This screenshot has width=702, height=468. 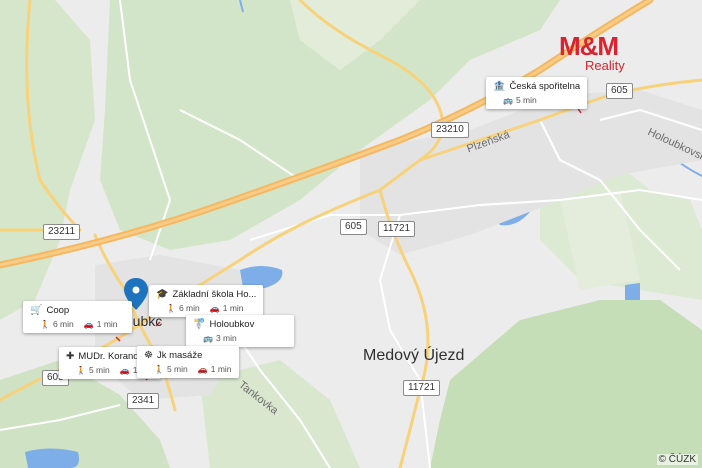 I want to click on logo-brand: M&M, so click(x=589, y=46).